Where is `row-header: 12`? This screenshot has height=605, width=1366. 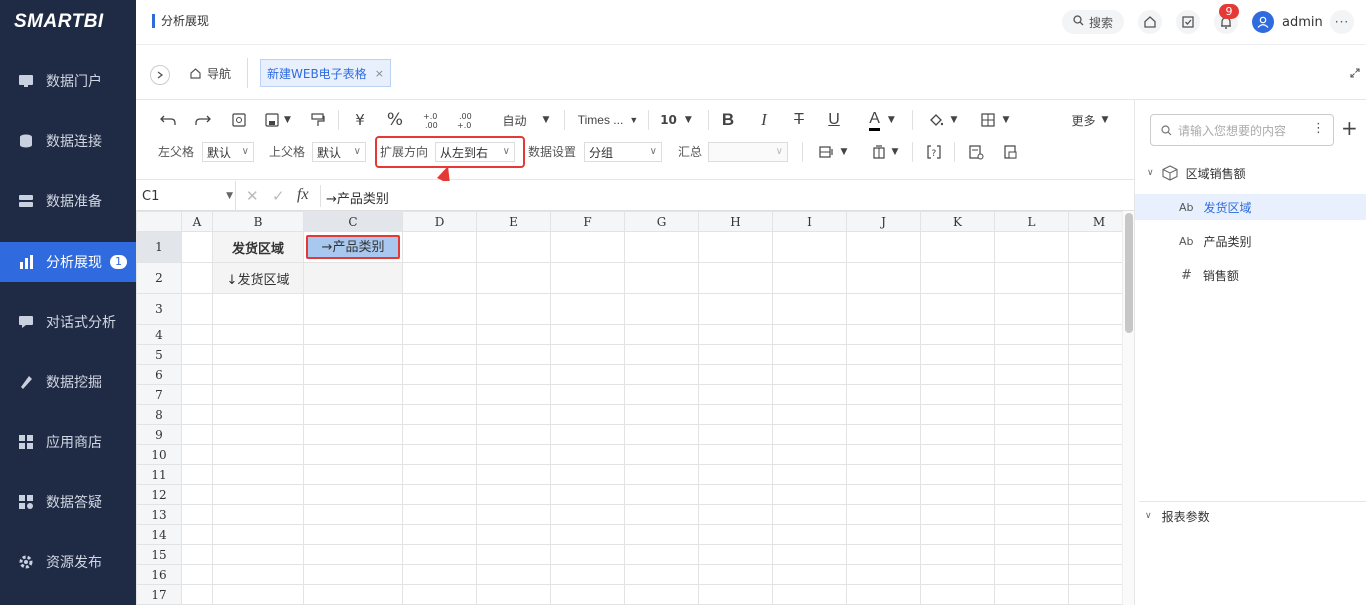 row-header: 12 is located at coordinates (159, 494).